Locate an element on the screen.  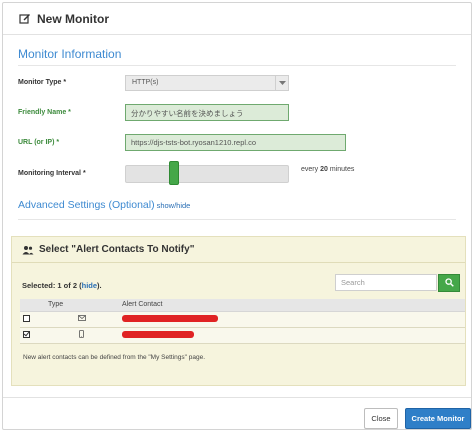
users-icon is located at coordinates (28, 250).